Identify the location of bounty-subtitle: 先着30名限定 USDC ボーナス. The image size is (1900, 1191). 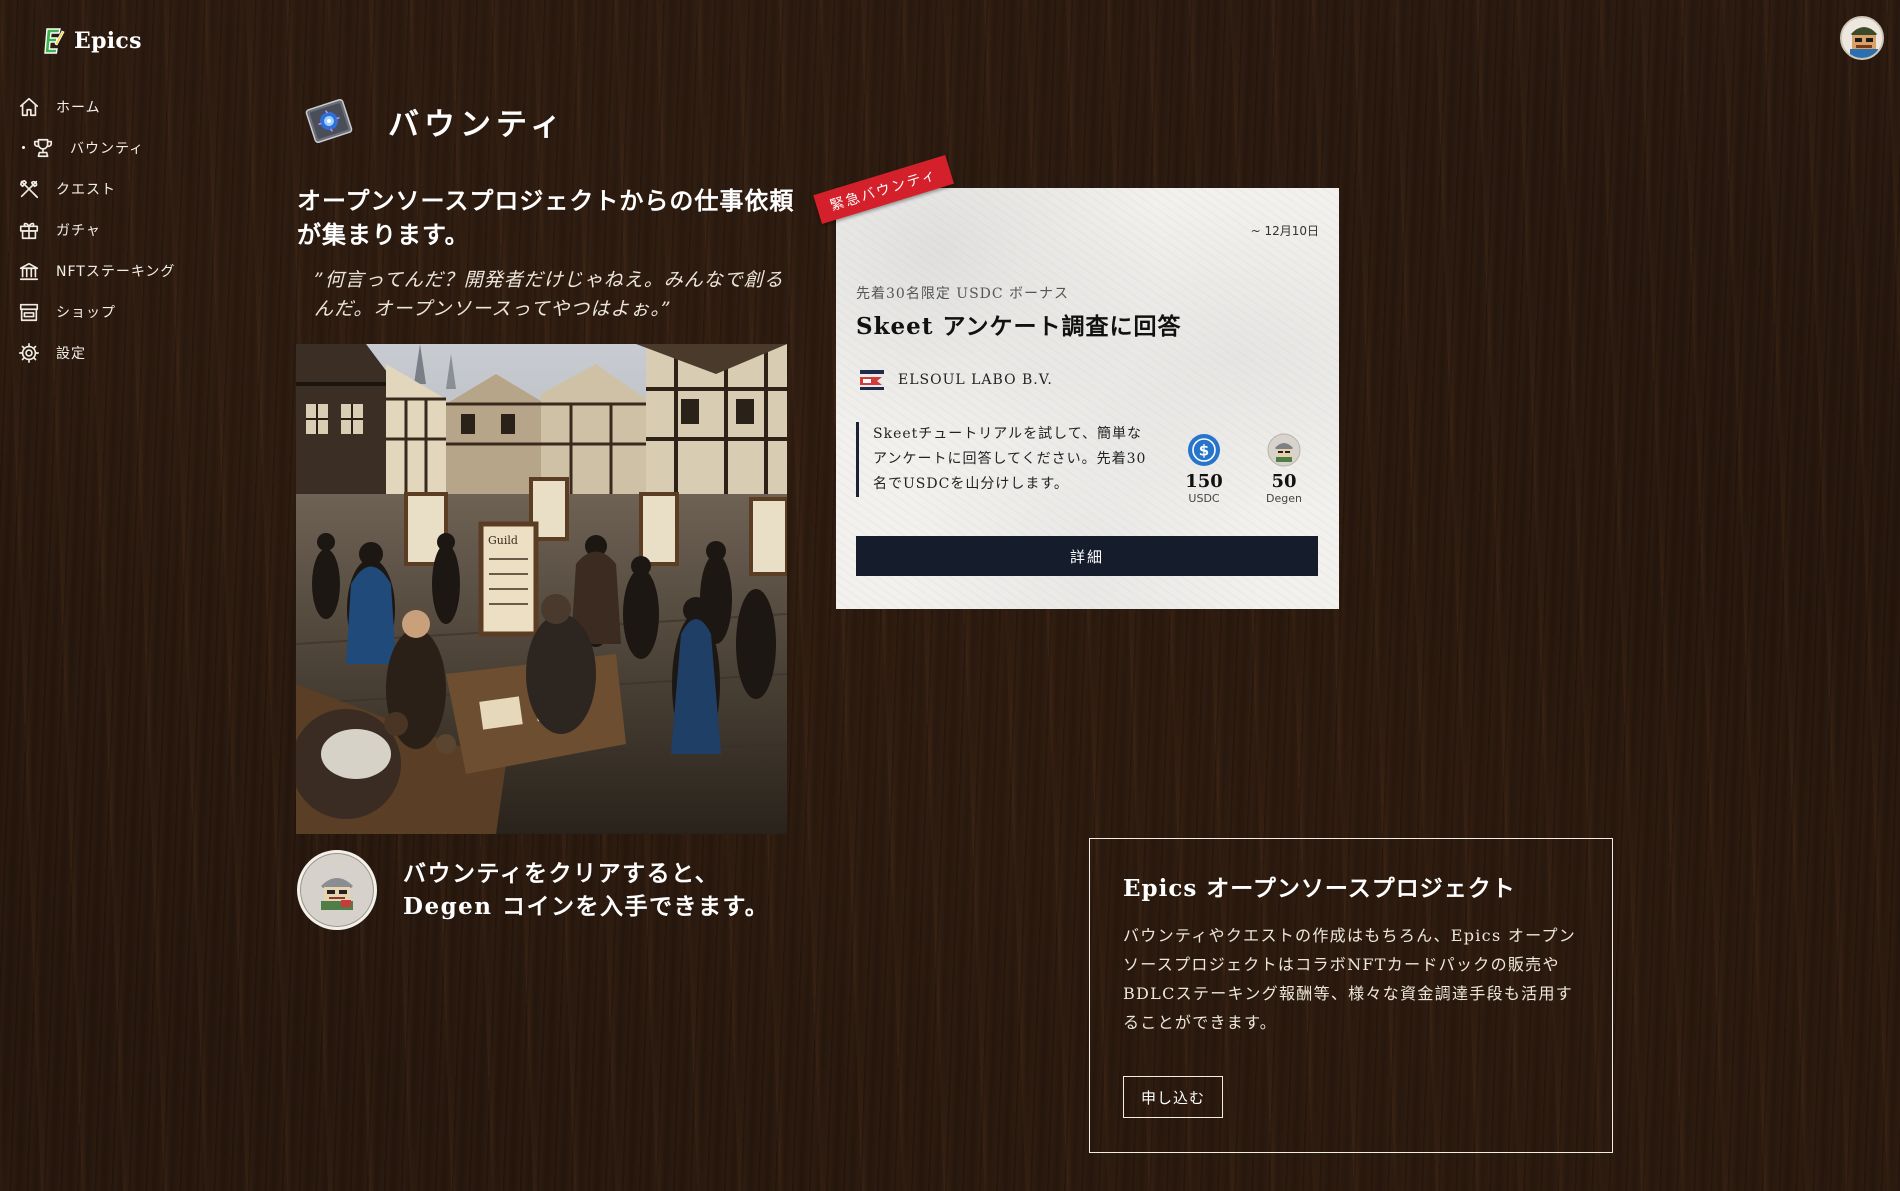
(963, 294).